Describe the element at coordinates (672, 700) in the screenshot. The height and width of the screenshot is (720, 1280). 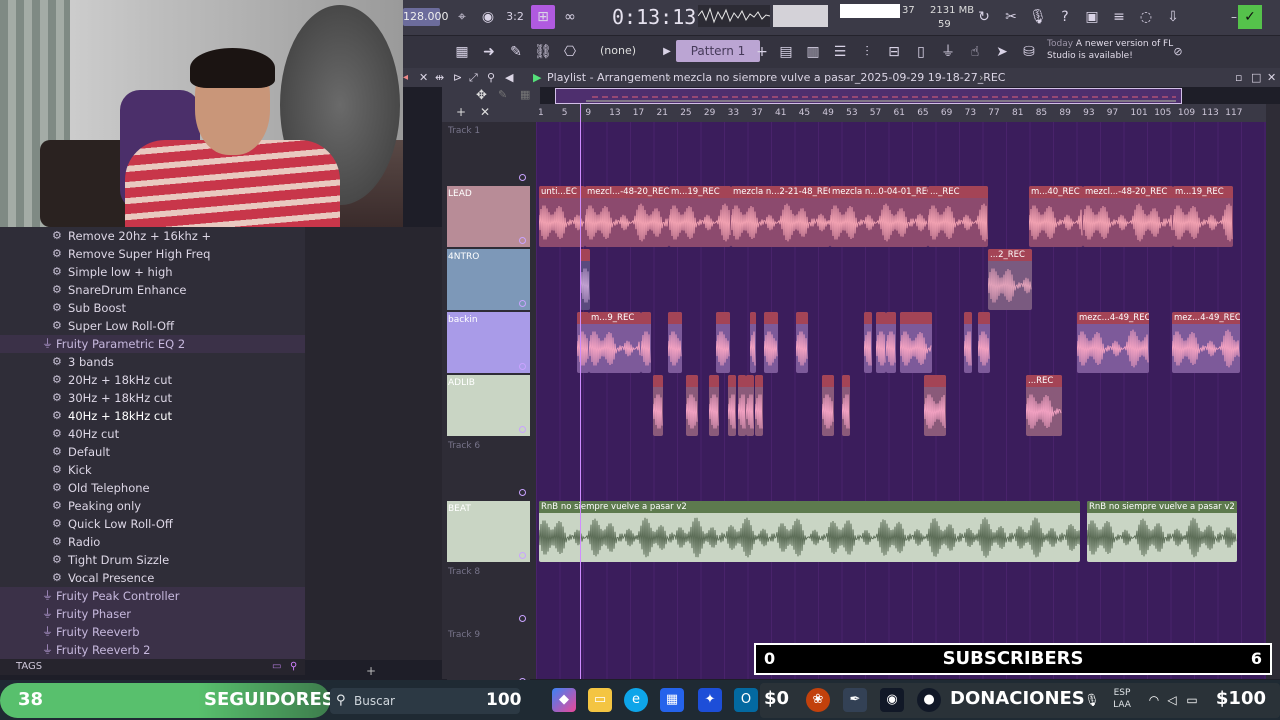
I see `store-icon: ▦` at that location.